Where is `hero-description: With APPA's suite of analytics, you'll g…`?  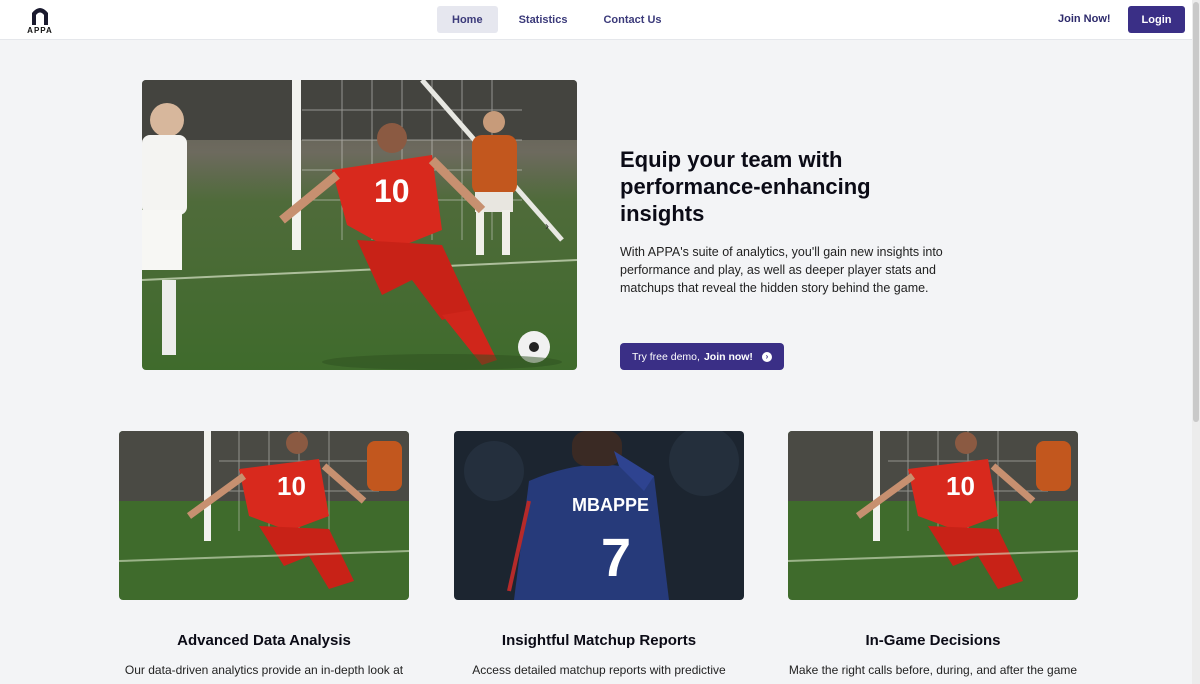
hero-description: With APPA's suite of analytics, you'll g… is located at coordinates (781, 270).